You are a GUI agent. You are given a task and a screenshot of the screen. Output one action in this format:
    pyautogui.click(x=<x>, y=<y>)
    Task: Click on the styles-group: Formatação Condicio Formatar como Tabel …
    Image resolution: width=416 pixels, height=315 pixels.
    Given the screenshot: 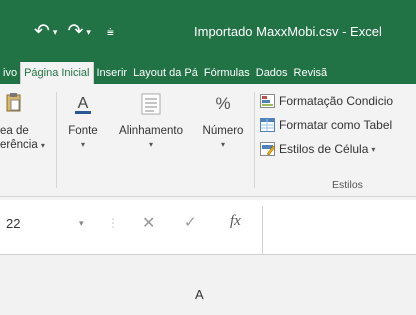 What is the action you would take?
    pyautogui.click(x=338, y=140)
    